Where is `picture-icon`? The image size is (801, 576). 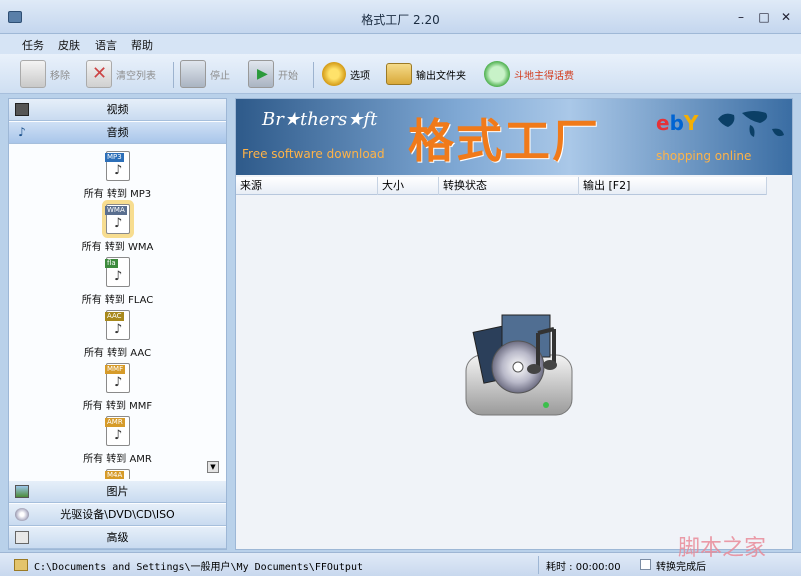 picture-icon is located at coordinates (22, 491).